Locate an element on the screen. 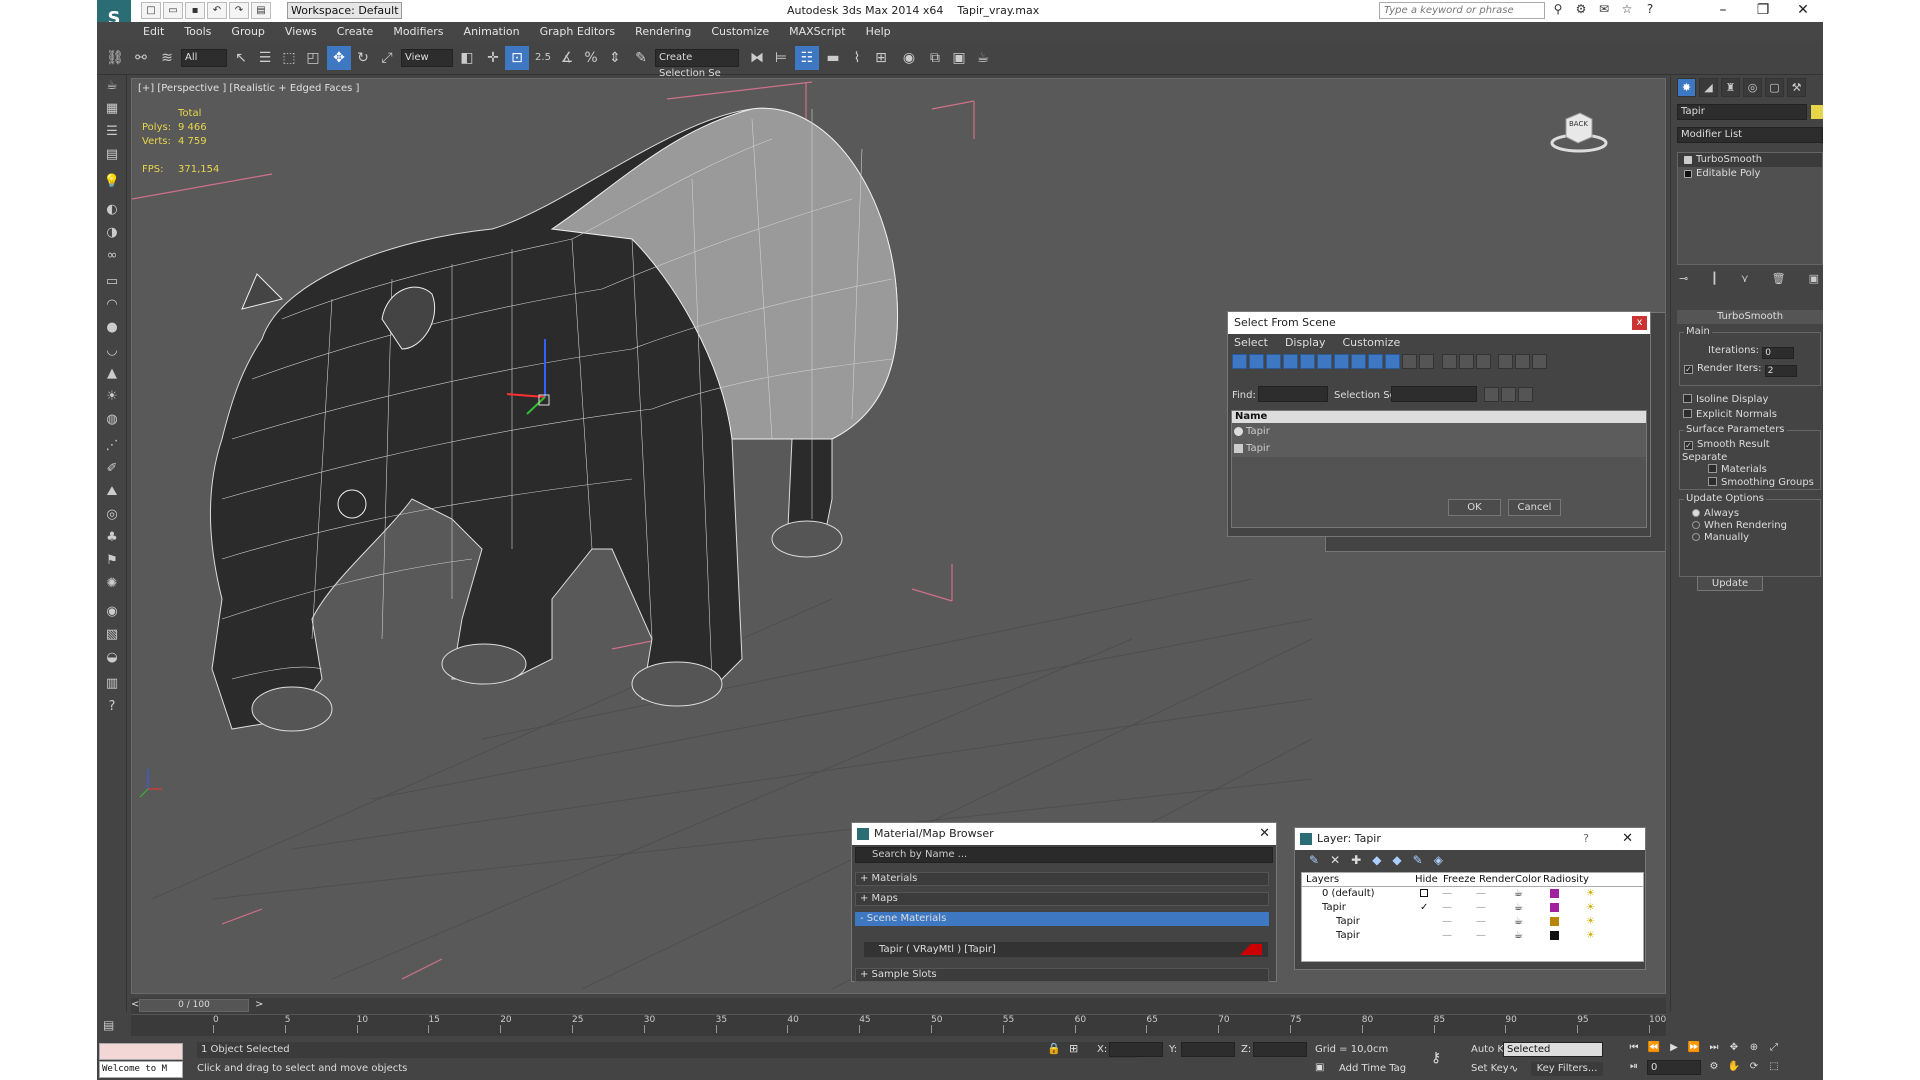 This screenshot has height=1080, width=1920. mini-curve-editor-icon: ▤ is located at coordinates (108, 1025).